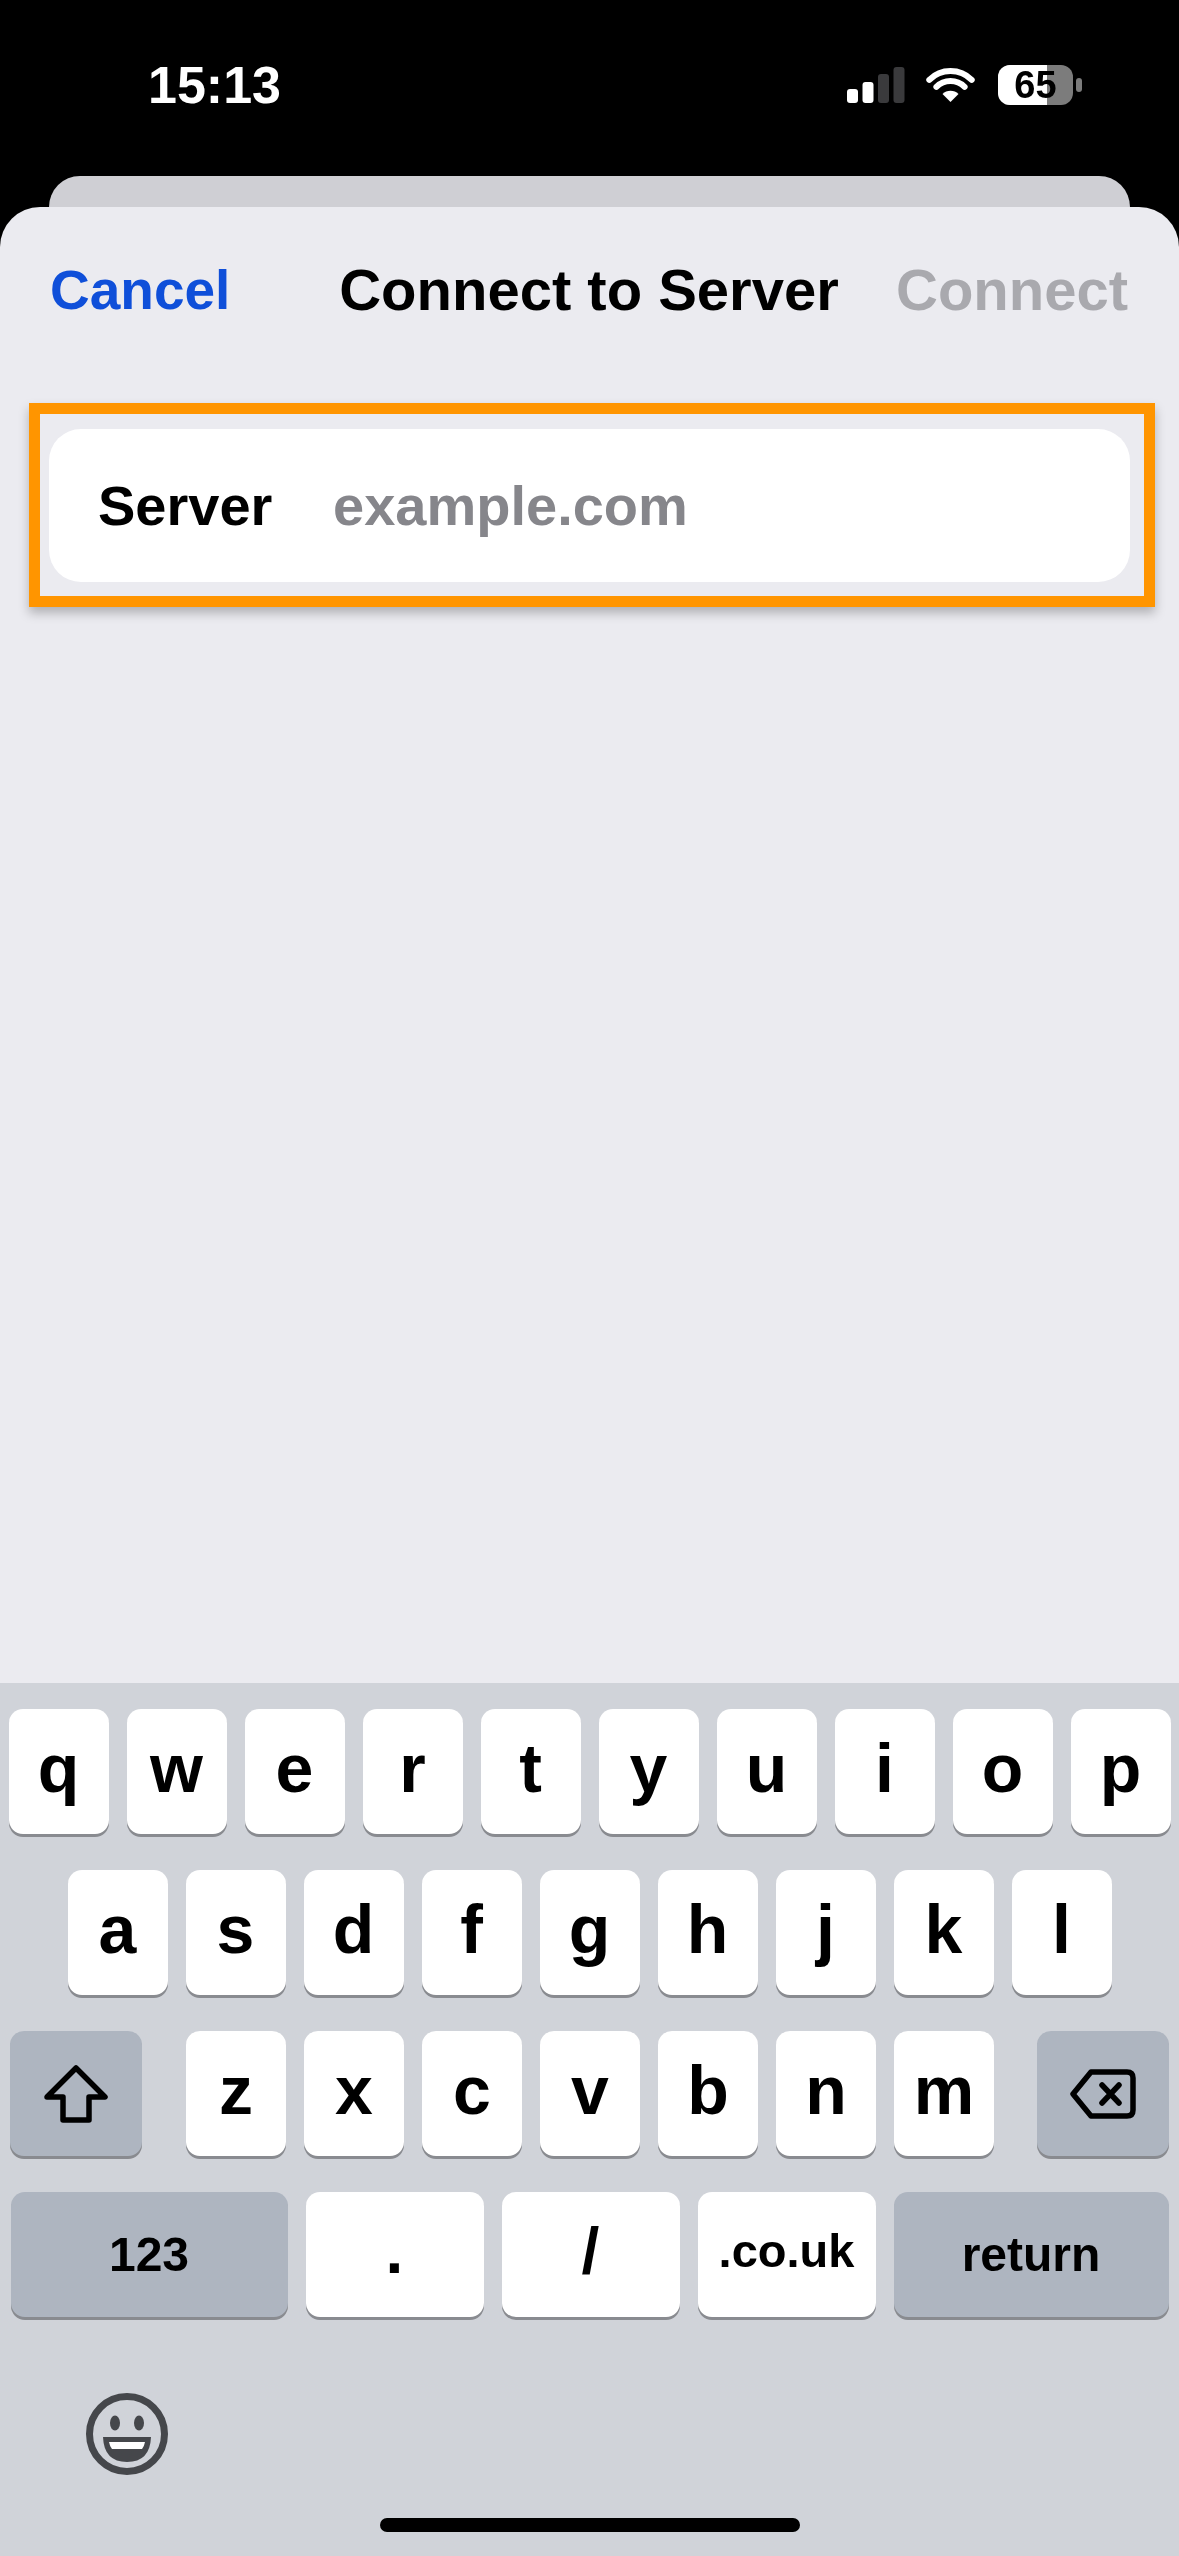 The image size is (1179, 2556). I want to click on letter-key: r, so click(412, 1771).